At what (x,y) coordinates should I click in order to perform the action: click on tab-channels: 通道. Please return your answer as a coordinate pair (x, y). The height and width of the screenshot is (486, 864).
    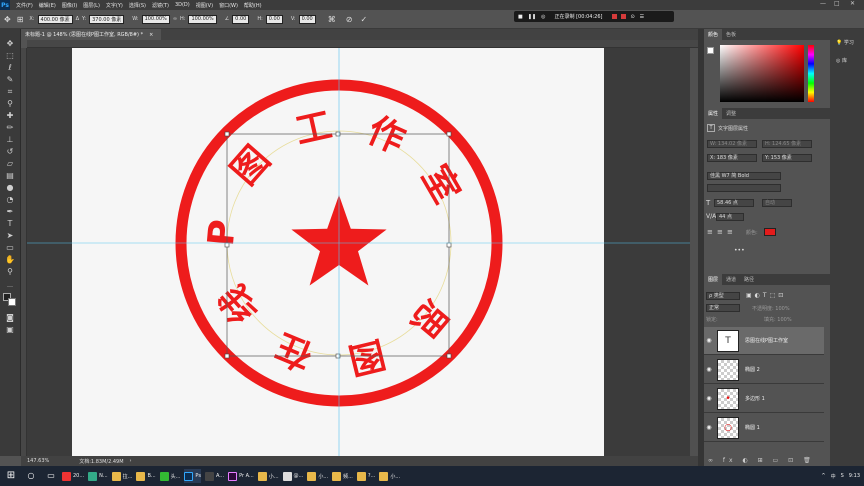
    Looking at the image, I should click on (731, 279).